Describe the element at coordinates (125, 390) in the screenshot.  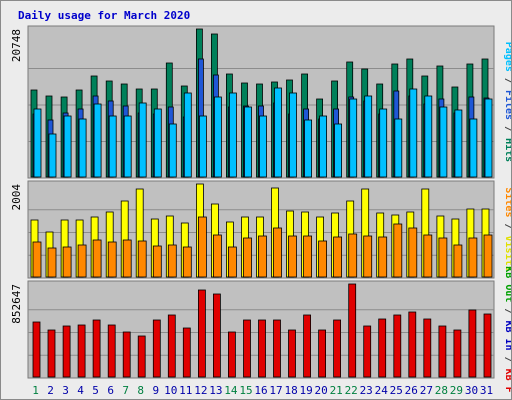
I see `x-tick-label-day-7: 7` at that location.